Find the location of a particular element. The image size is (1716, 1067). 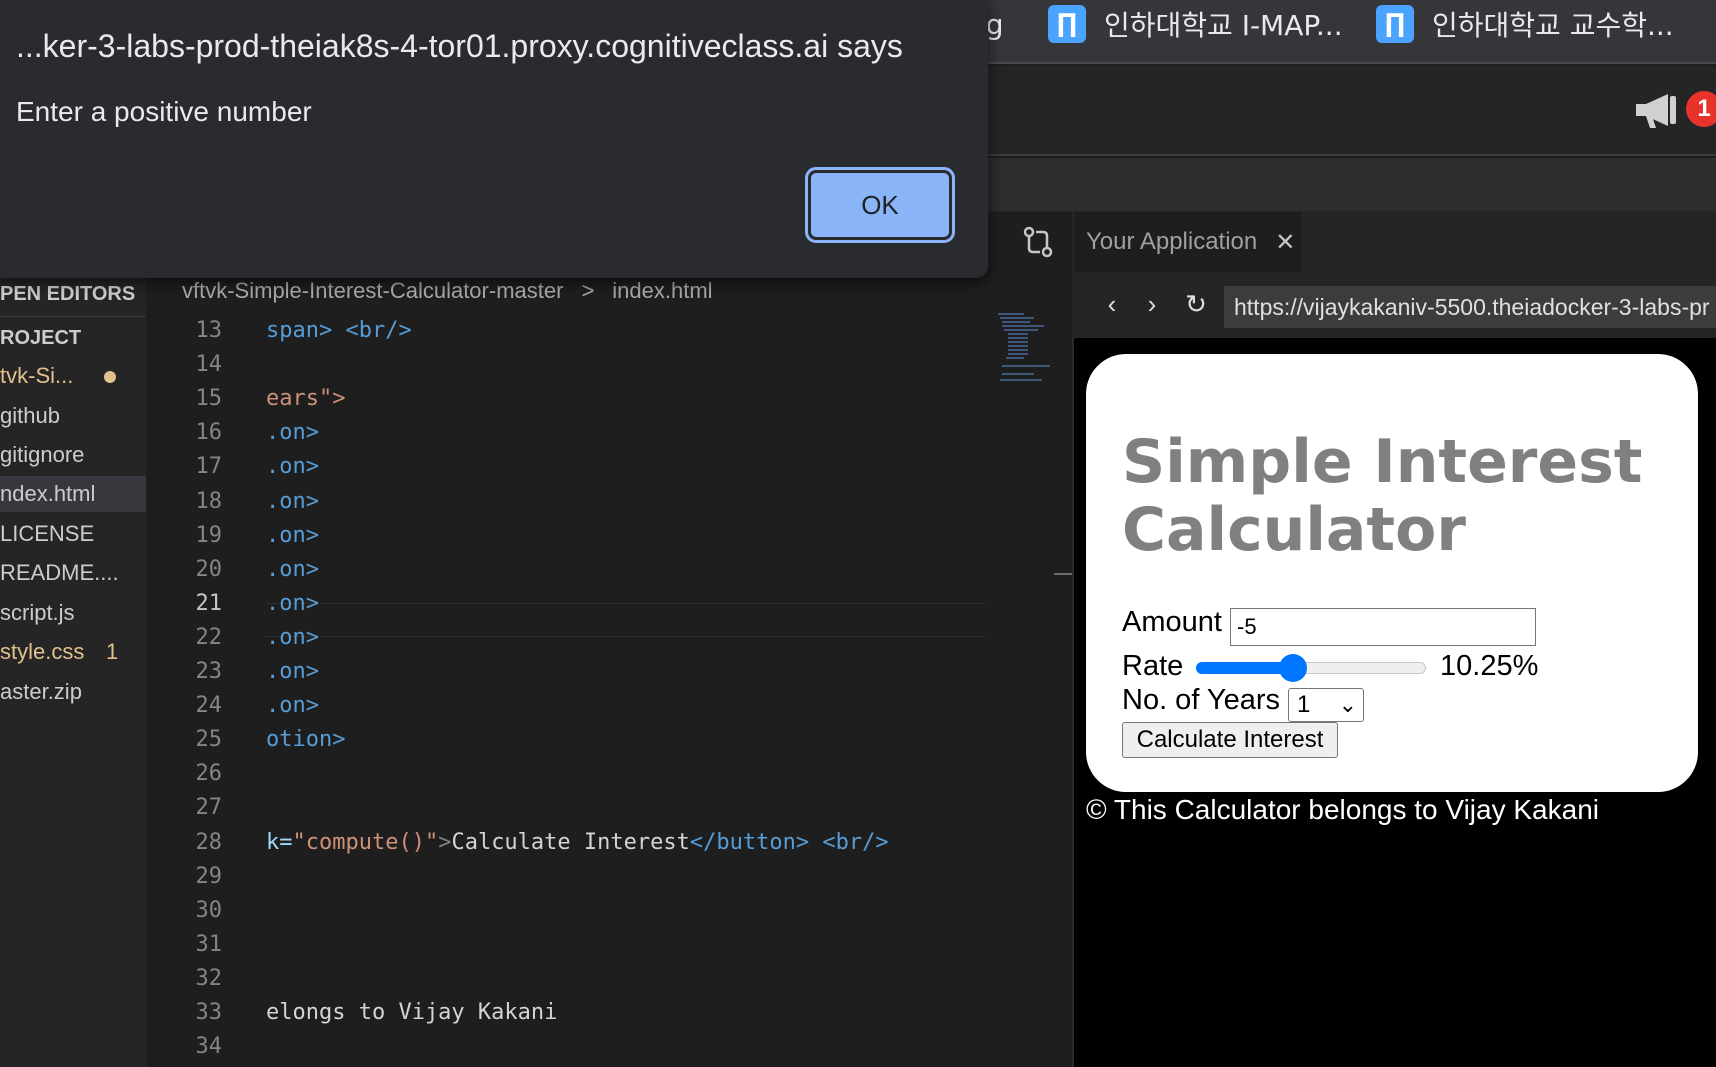

code-line: 13 span> <br/> is located at coordinates (566, 331).